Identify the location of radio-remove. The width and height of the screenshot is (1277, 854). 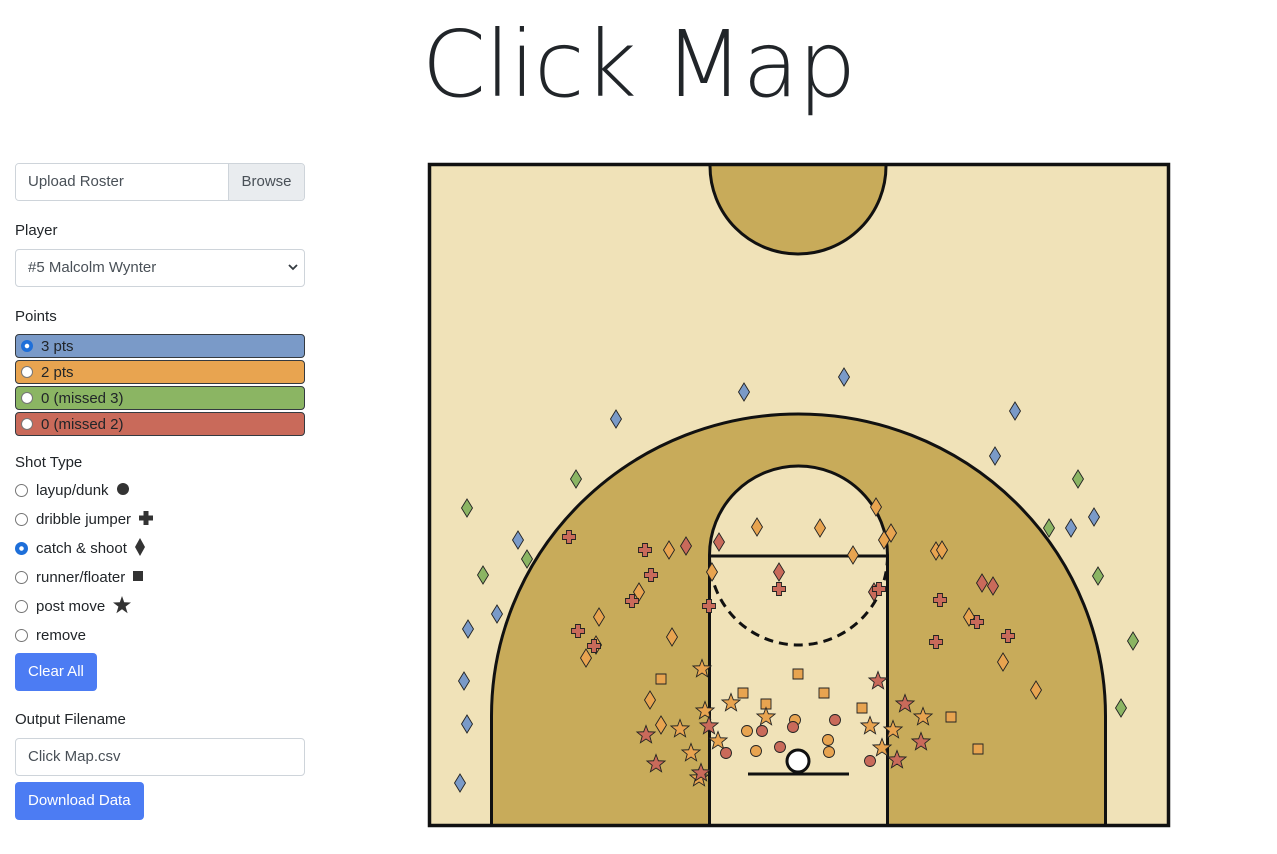
(21, 635).